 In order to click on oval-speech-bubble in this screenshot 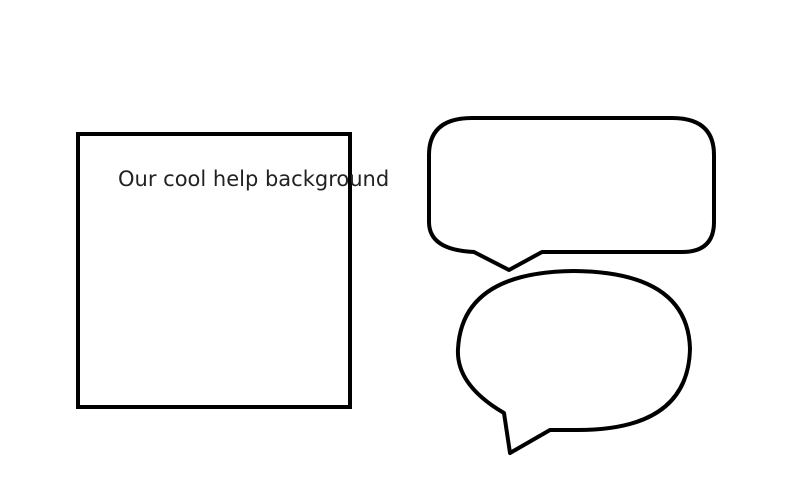, I will do `click(573, 362)`.